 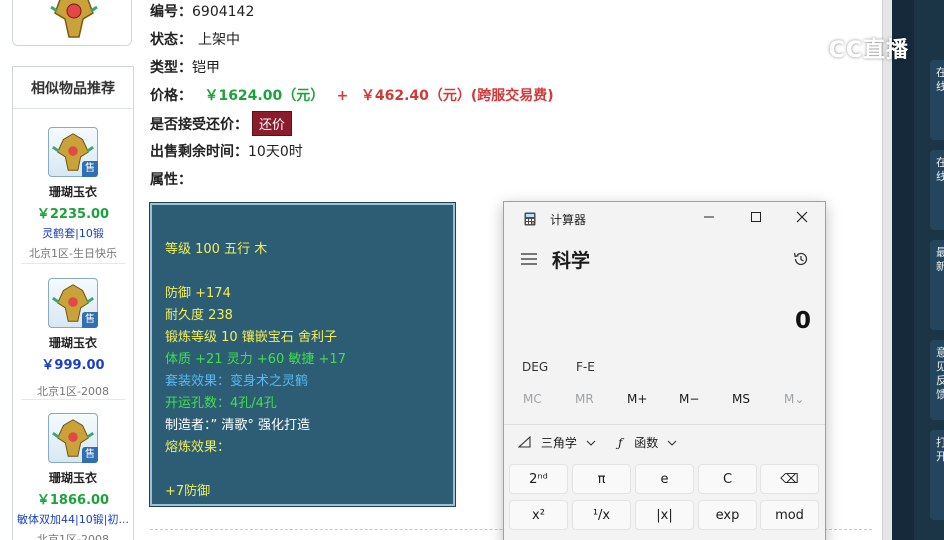 I want to click on pi-key: π, so click(x=601, y=479).